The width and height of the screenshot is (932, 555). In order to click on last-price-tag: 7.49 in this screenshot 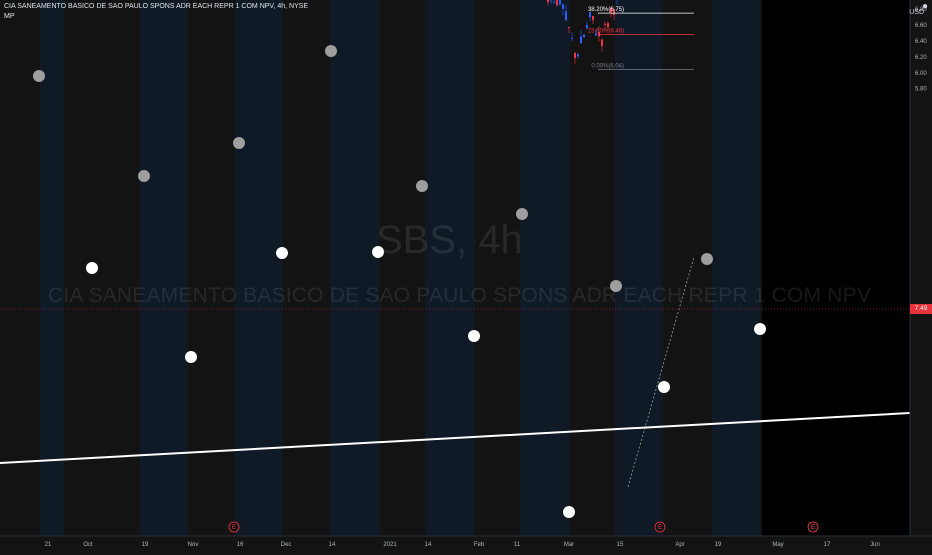, I will do `click(921, 309)`.